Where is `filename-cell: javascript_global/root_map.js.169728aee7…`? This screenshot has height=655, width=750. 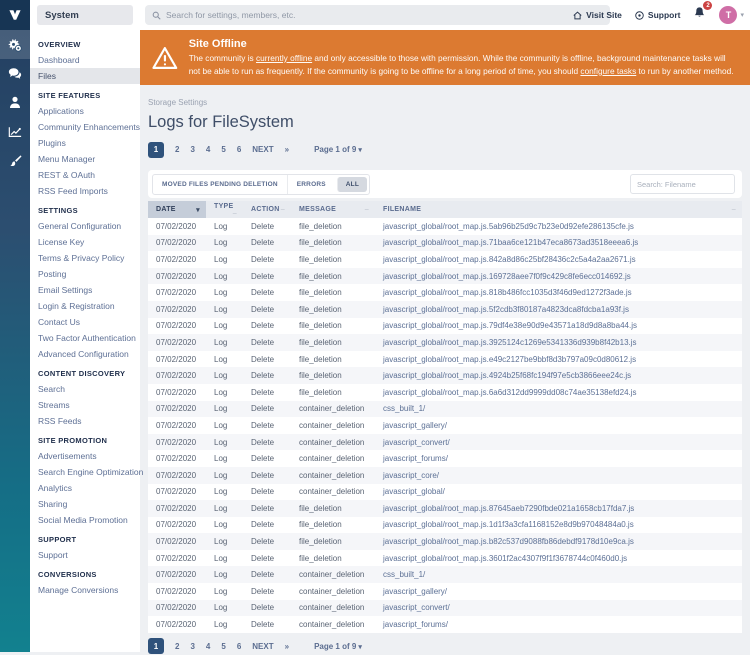 filename-cell: javascript_global/root_map.js.169728aee7… is located at coordinates (558, 276).